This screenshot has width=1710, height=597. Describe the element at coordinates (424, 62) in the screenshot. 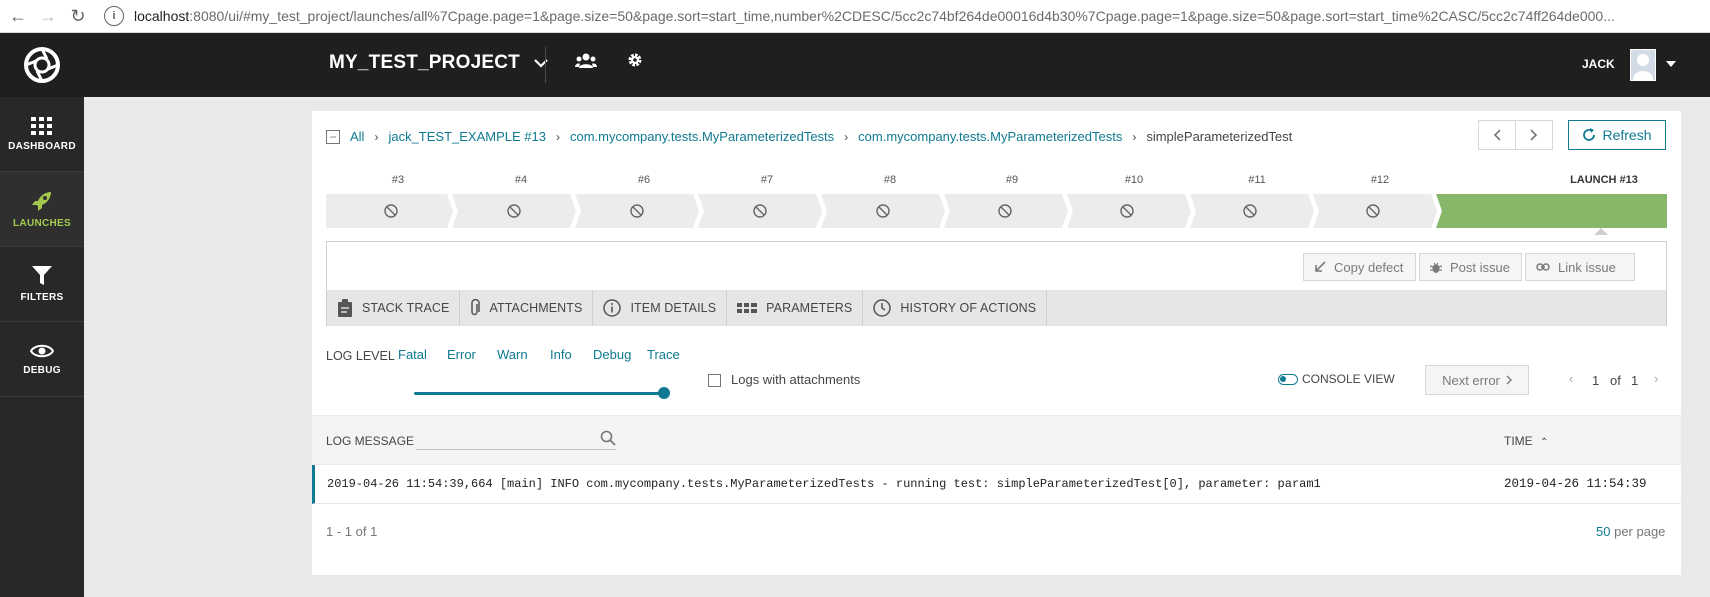

I see `project-name: MY_TEST_PROJECT` at that location.